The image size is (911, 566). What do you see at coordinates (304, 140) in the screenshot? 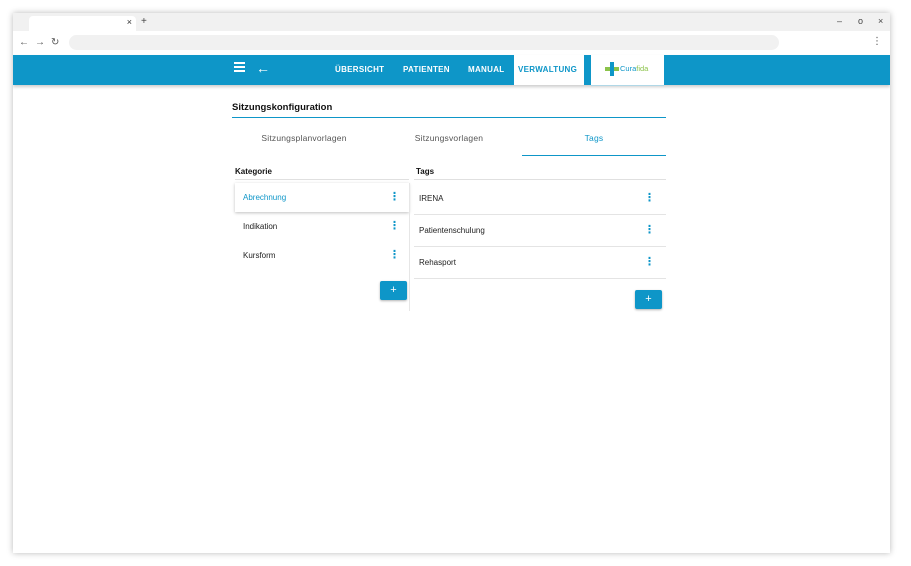
I see `tab-sitzungsplanvorlagen: Sitzungsplanvorlagen` at bounding box center [304, 140].